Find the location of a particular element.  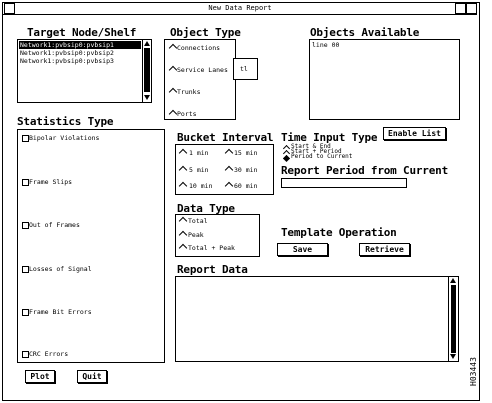

radio-trunks is located at coordinates (173, 92).